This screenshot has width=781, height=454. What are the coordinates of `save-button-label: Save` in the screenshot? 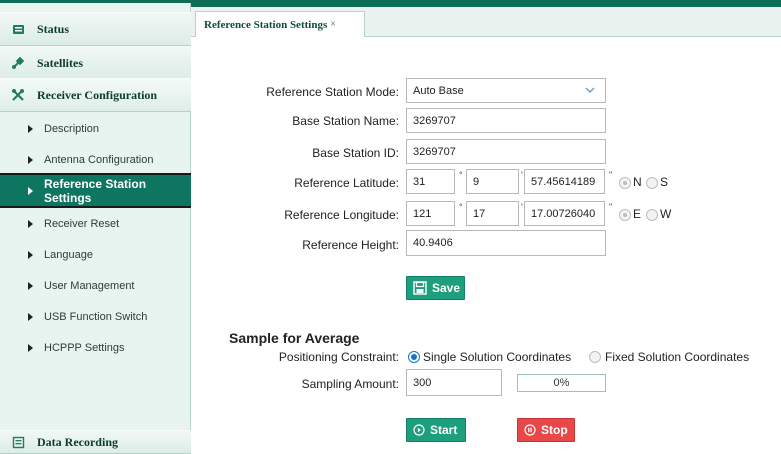 It's located at (446, 288).